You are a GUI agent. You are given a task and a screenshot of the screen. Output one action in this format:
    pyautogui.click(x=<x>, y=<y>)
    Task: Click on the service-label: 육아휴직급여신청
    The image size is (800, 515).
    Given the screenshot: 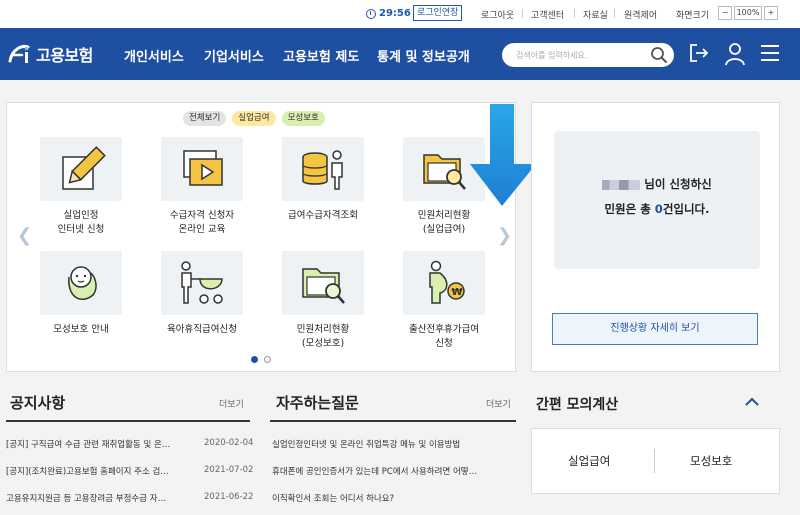 What is the action you would take?
    pyautogui.click(x=202, y=329)
    